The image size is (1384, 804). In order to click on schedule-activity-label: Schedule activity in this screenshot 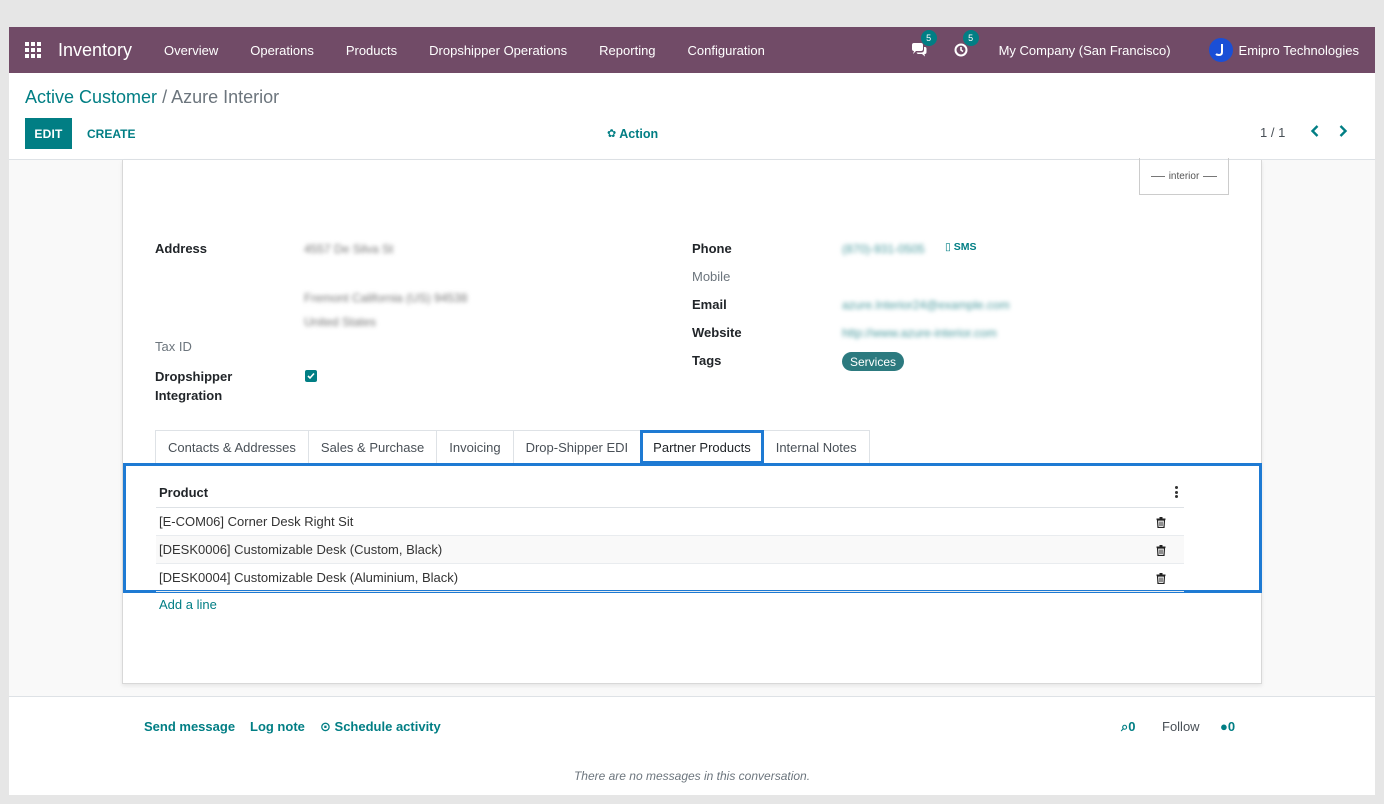, I will do `click(387, 726)`.